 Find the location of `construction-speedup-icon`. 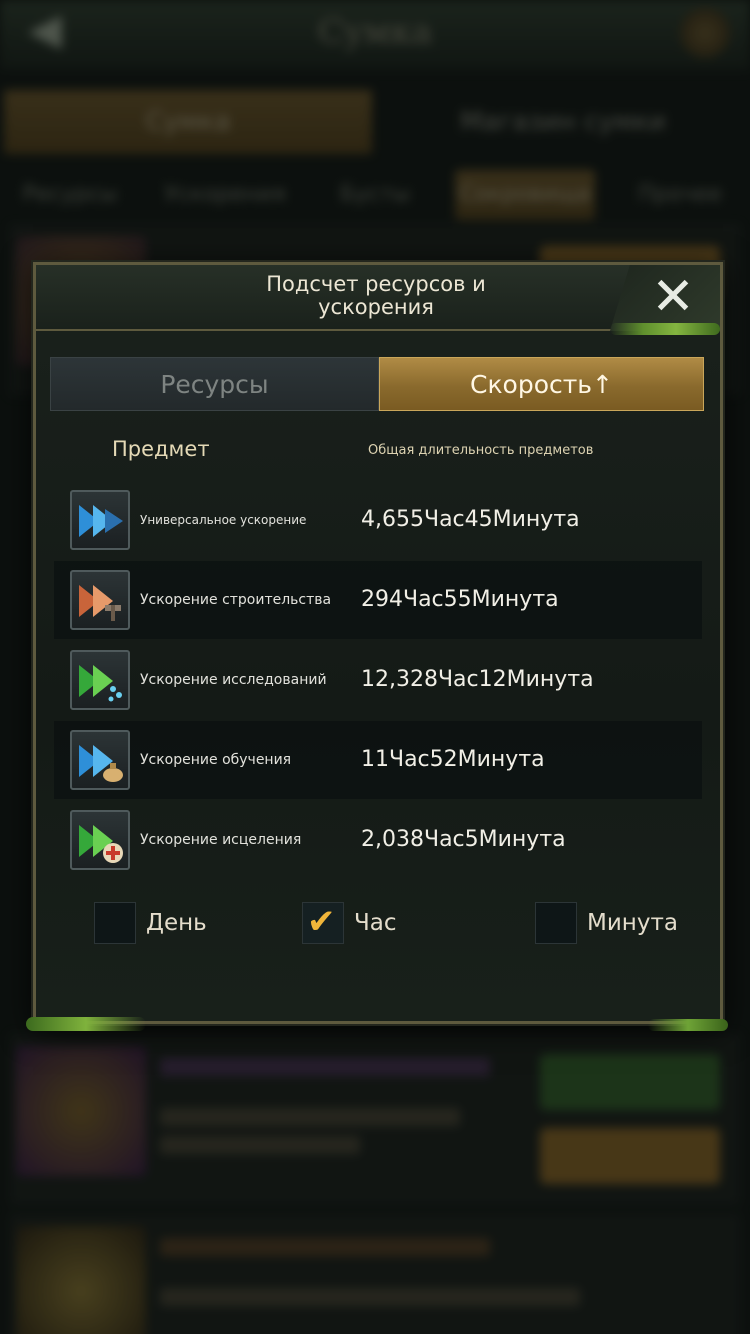

construction-speedup-icon is located at coordinates (100, 600).